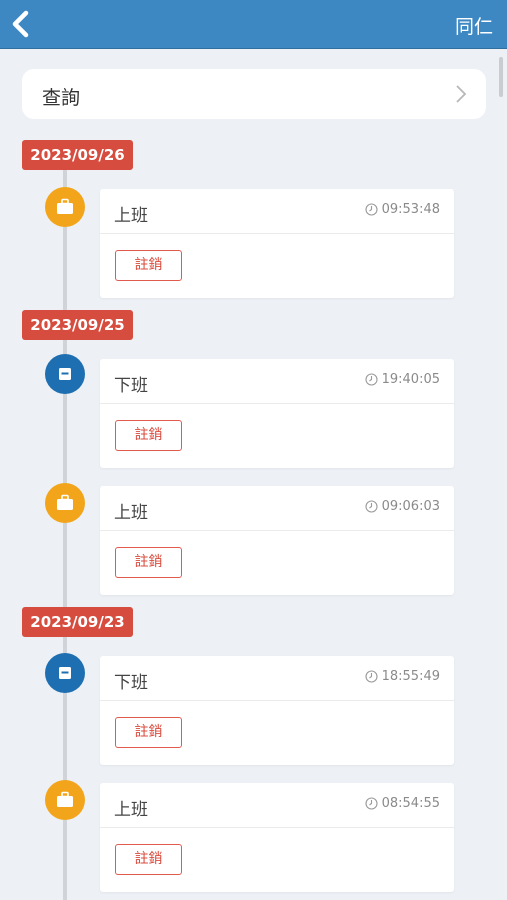  Describe the element at coordinates (277, 837) in the screenshot. I see `attendance-card: 上班 08:54:55 註銷` at that location.